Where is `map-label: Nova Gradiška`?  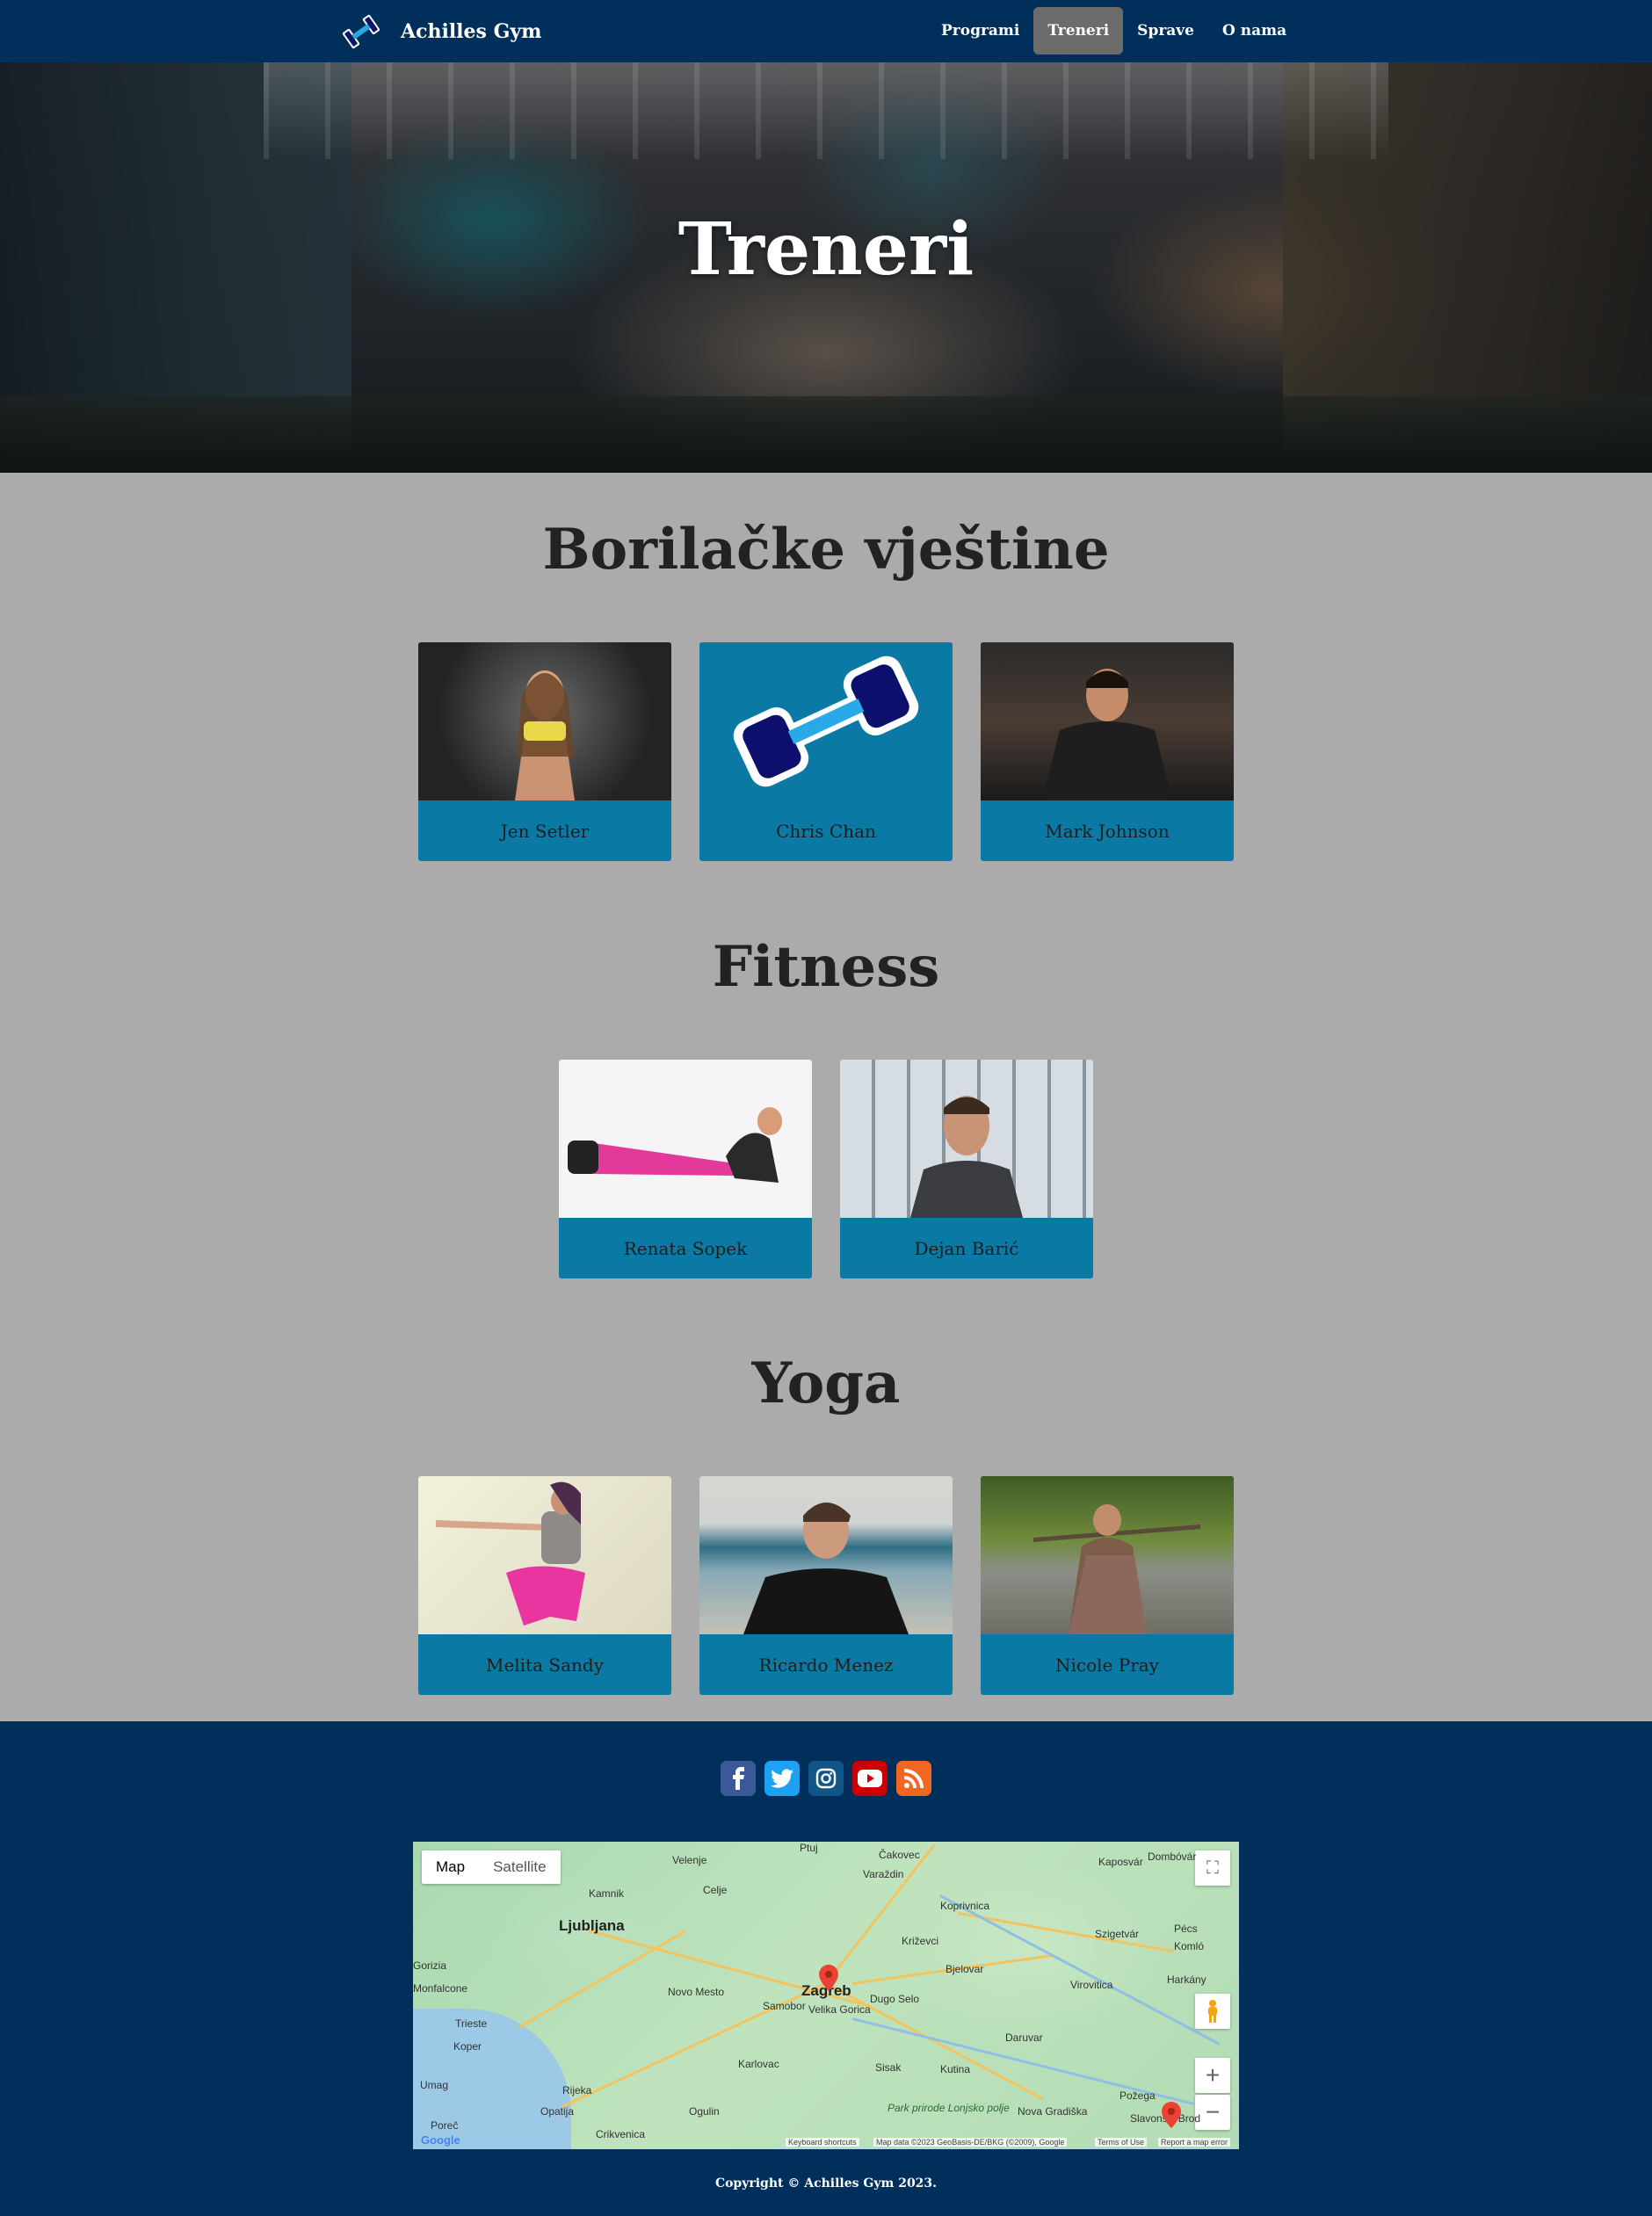
map-label: Nova Gradiška is located at coordinates (1053, 2111).